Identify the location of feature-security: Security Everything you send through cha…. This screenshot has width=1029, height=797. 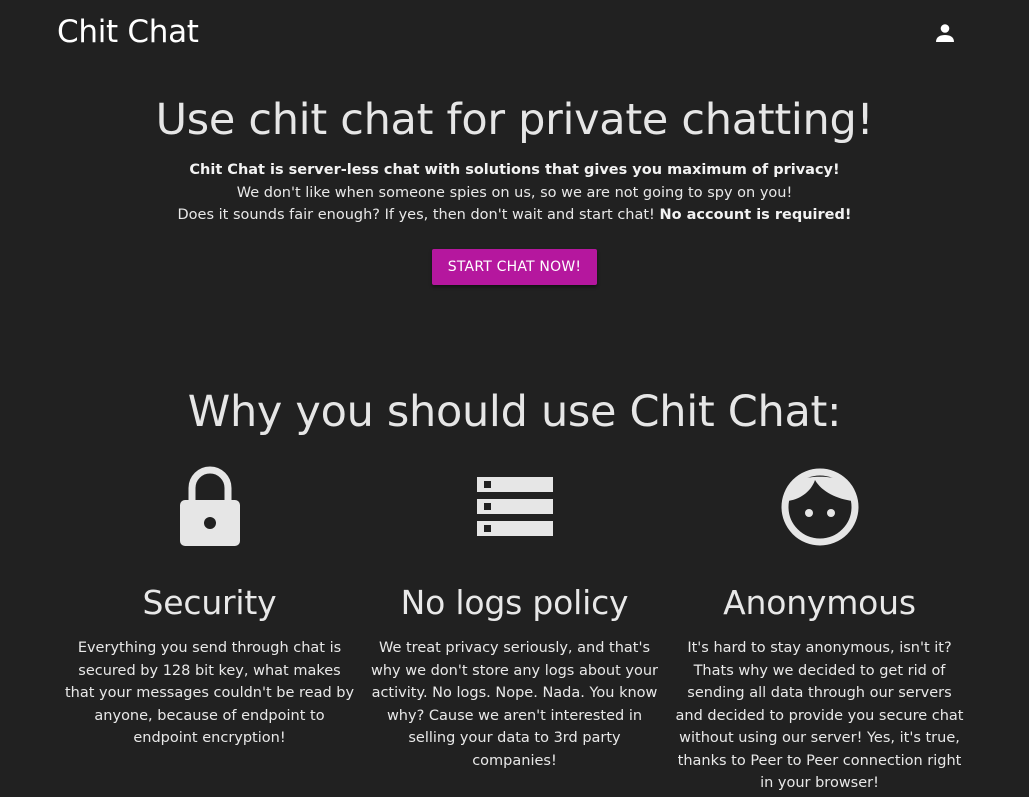
(209, 629).